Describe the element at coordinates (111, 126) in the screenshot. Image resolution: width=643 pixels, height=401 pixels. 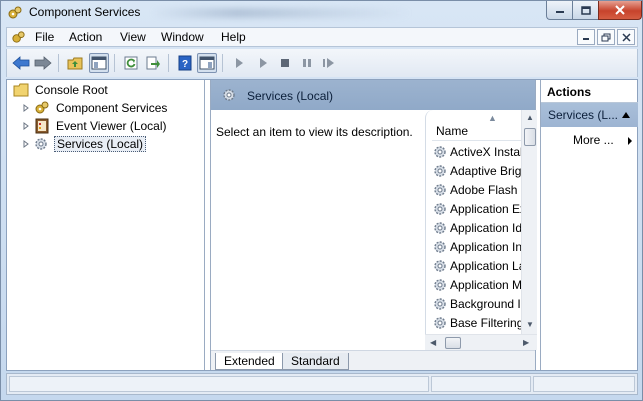
I see `tree-label: Event Viewer (Local)` at that location.